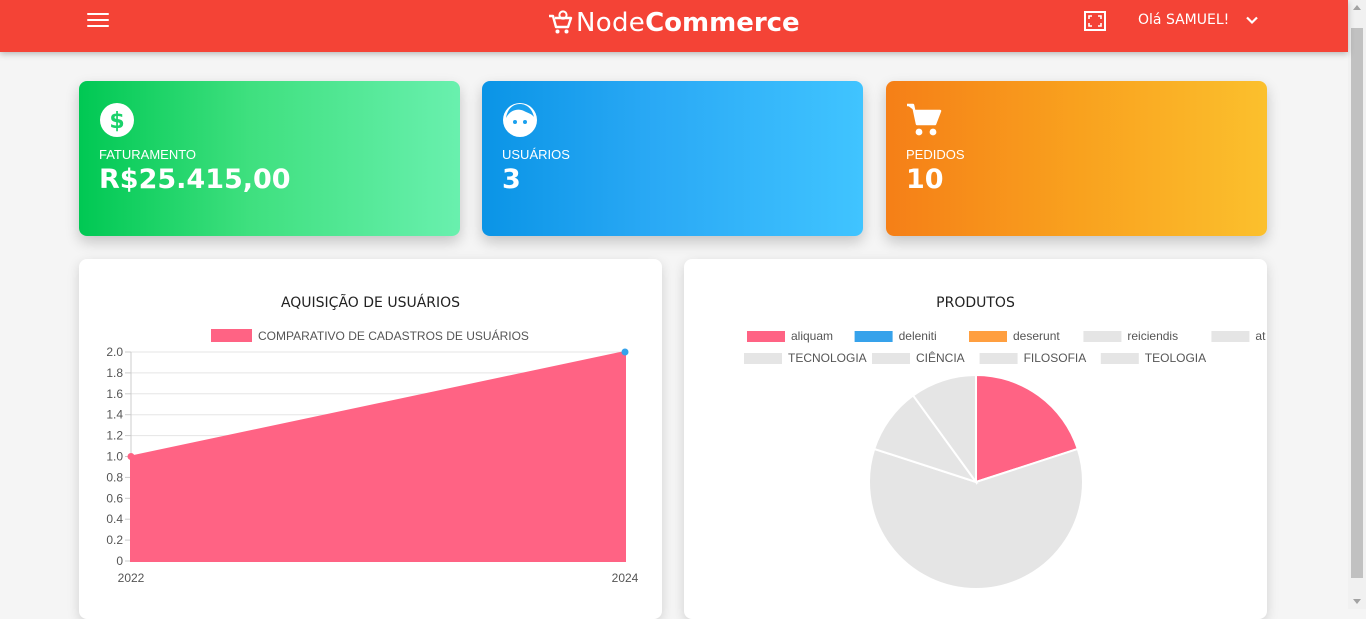 This screenshot has width=1366, height=619. Describe the element at coordinates (940, 357) in the screenshot. I see `legend-label: CIÊNCIA` at that location.